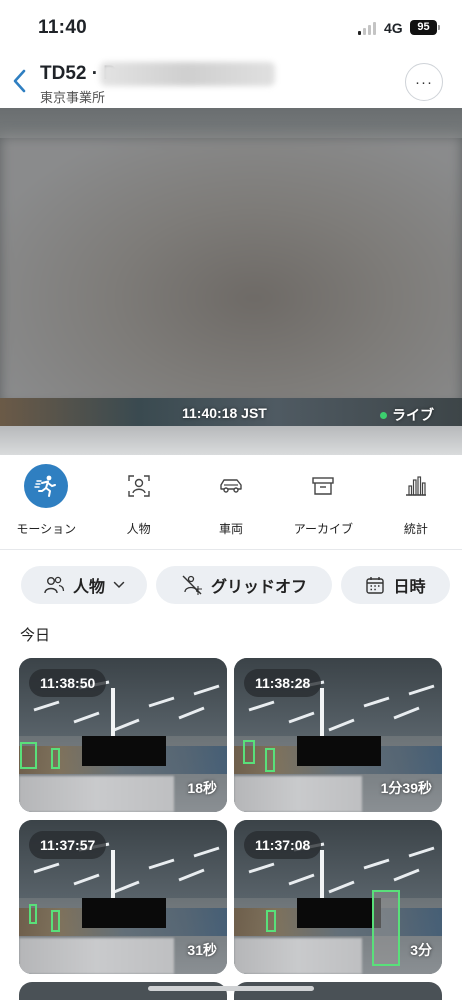  I want to click on filter-chips: 人物 グリッドオフ 日時, so click(231, 585).